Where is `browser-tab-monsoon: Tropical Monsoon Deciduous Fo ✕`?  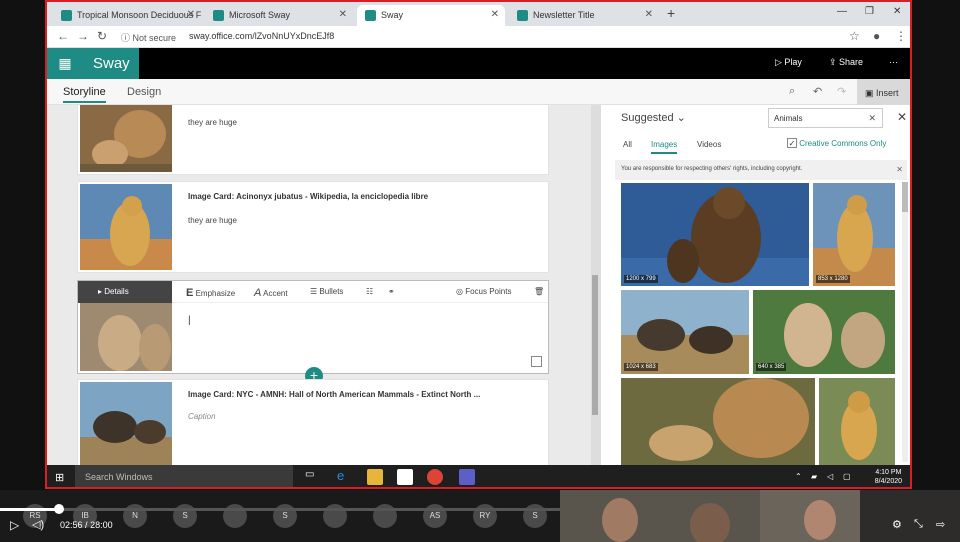 browser-tab-monsoon: Tropical Monsoon Deciduous Fo ✕ is located at coordinates (127, 15).